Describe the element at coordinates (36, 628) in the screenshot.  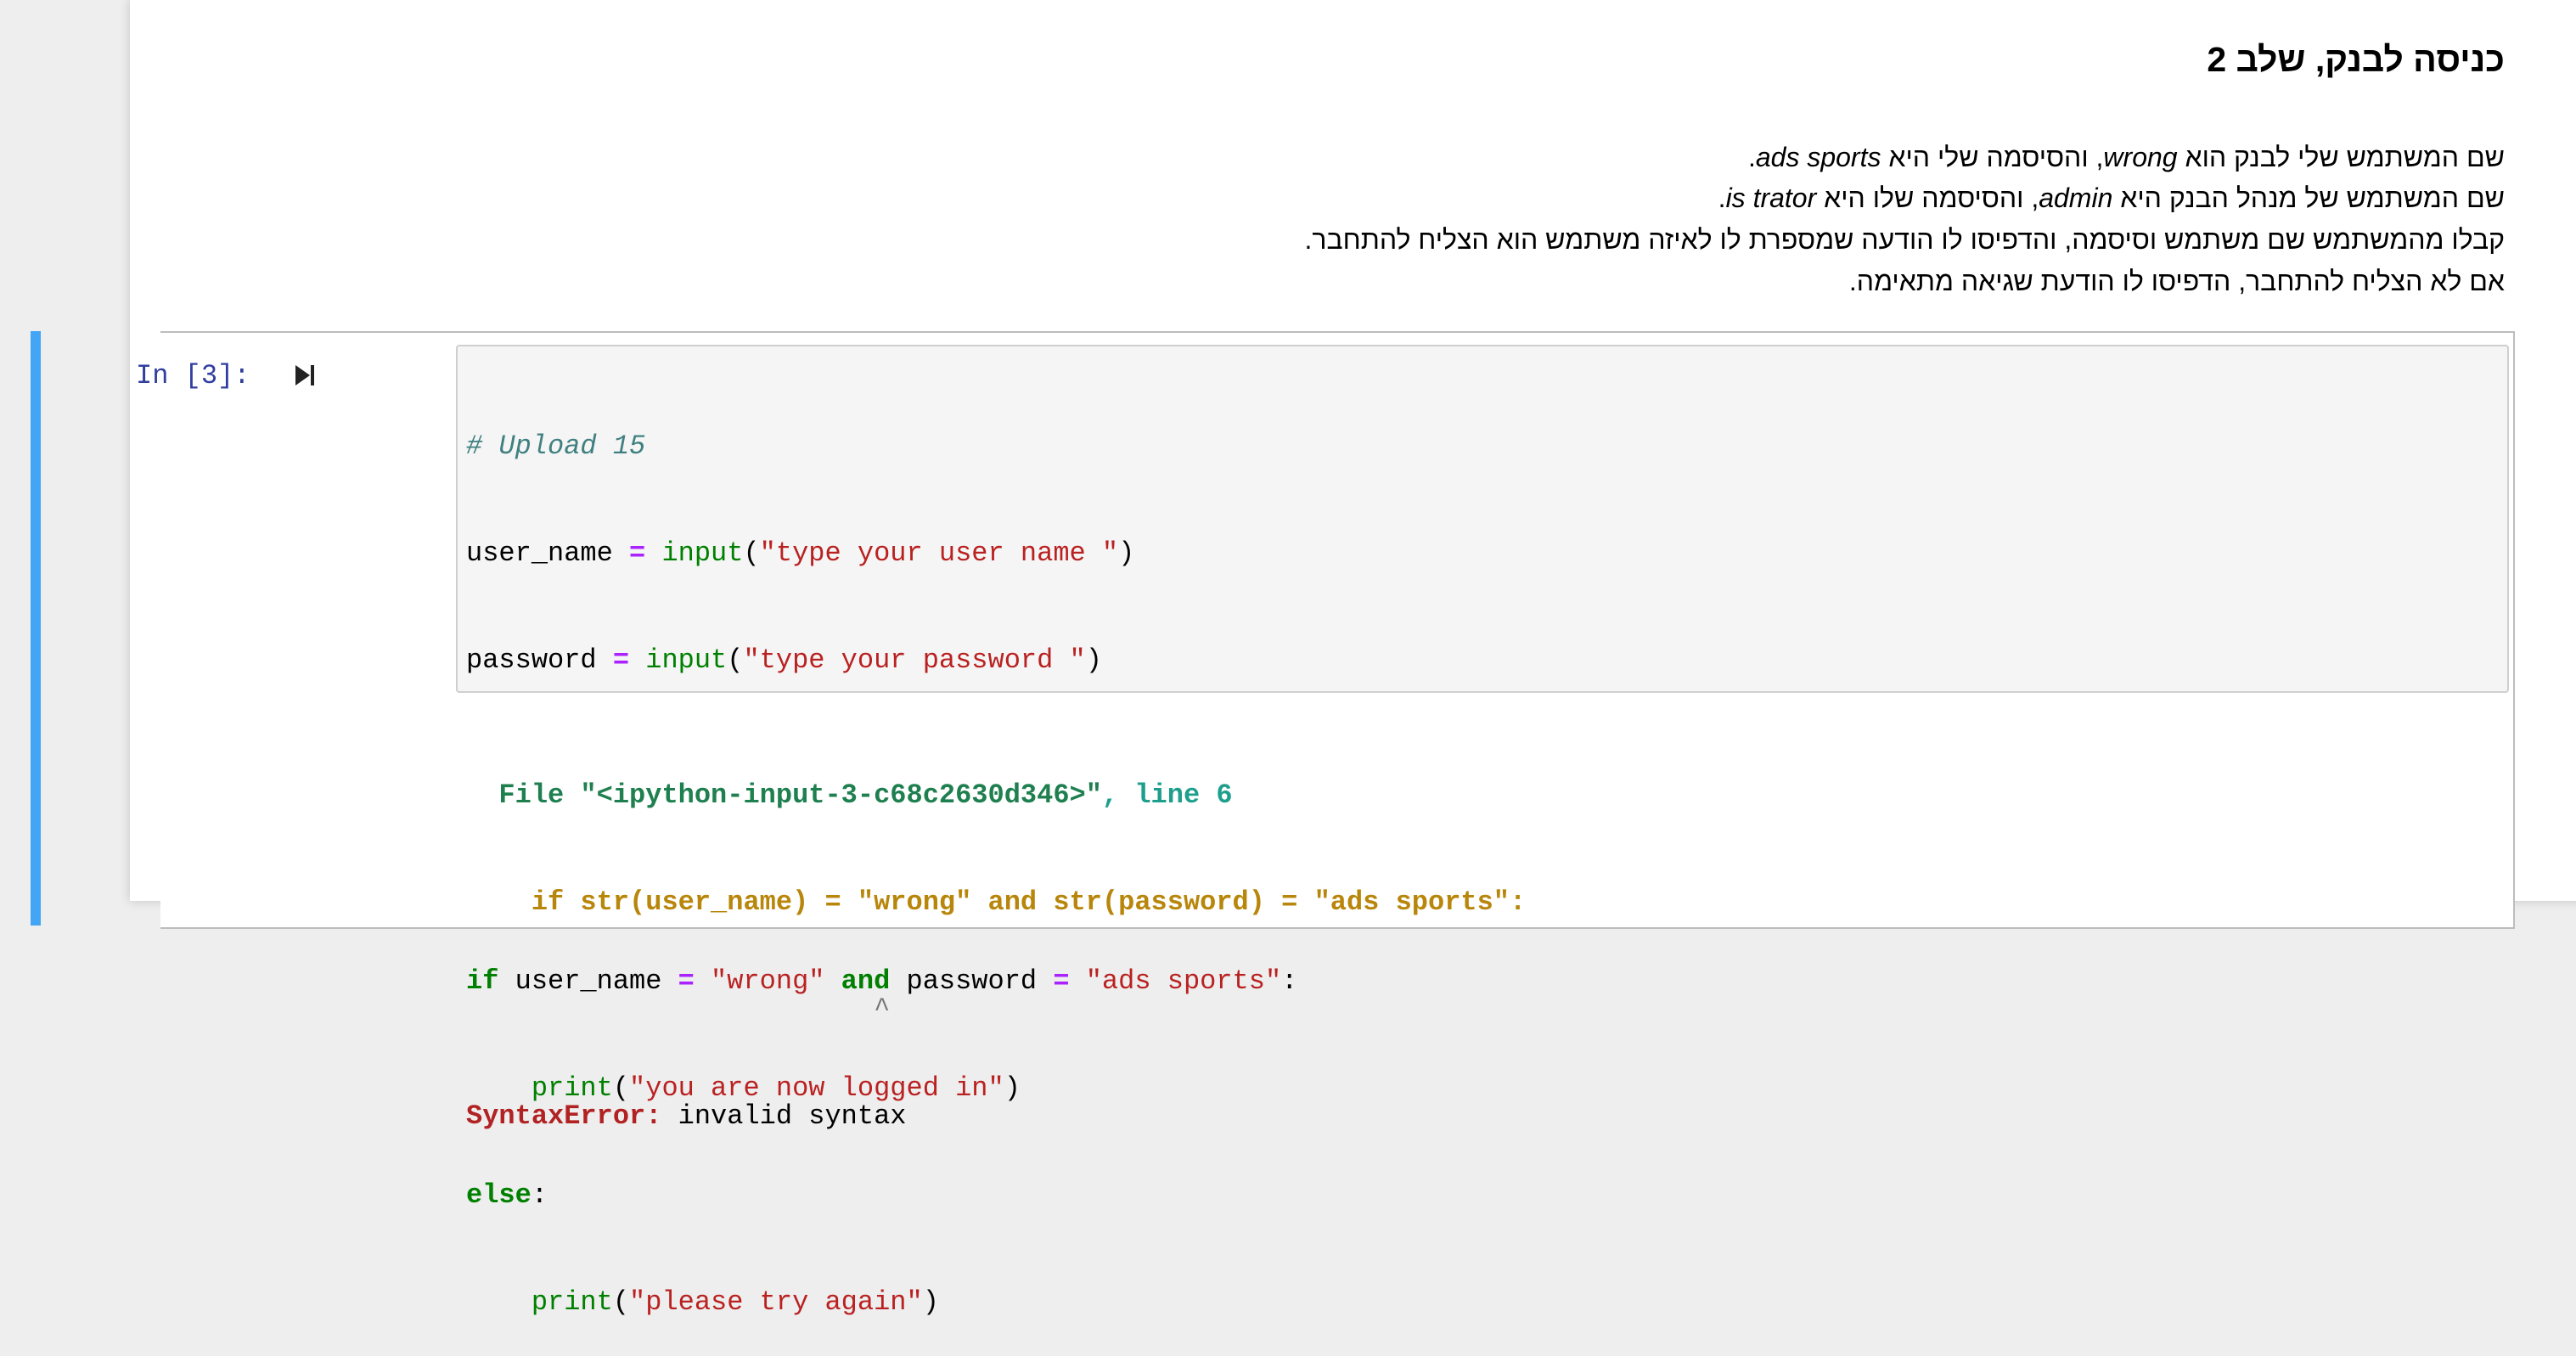
I see `selected-cell-indicator` at that location.